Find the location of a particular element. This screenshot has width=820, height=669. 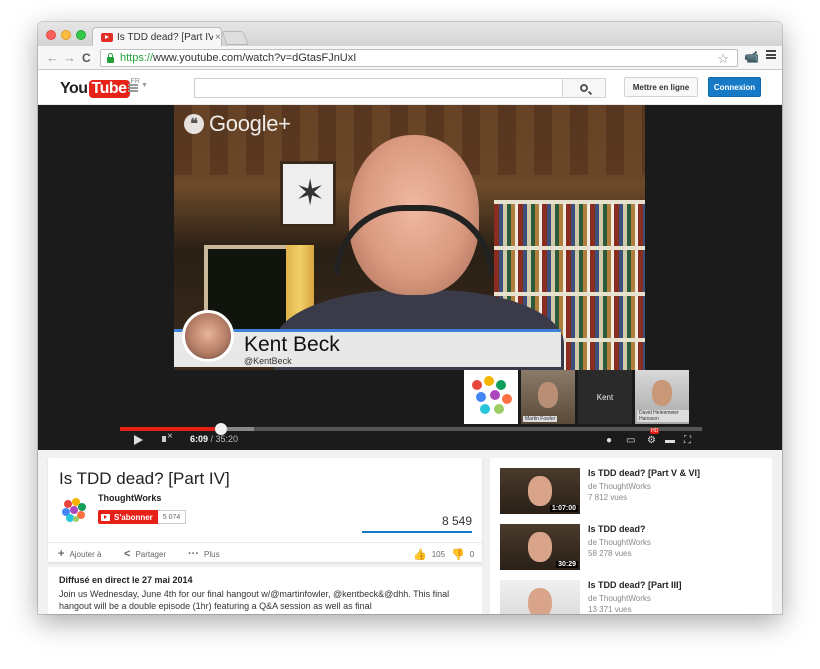

play-icon is located at coordinates (138, 440).